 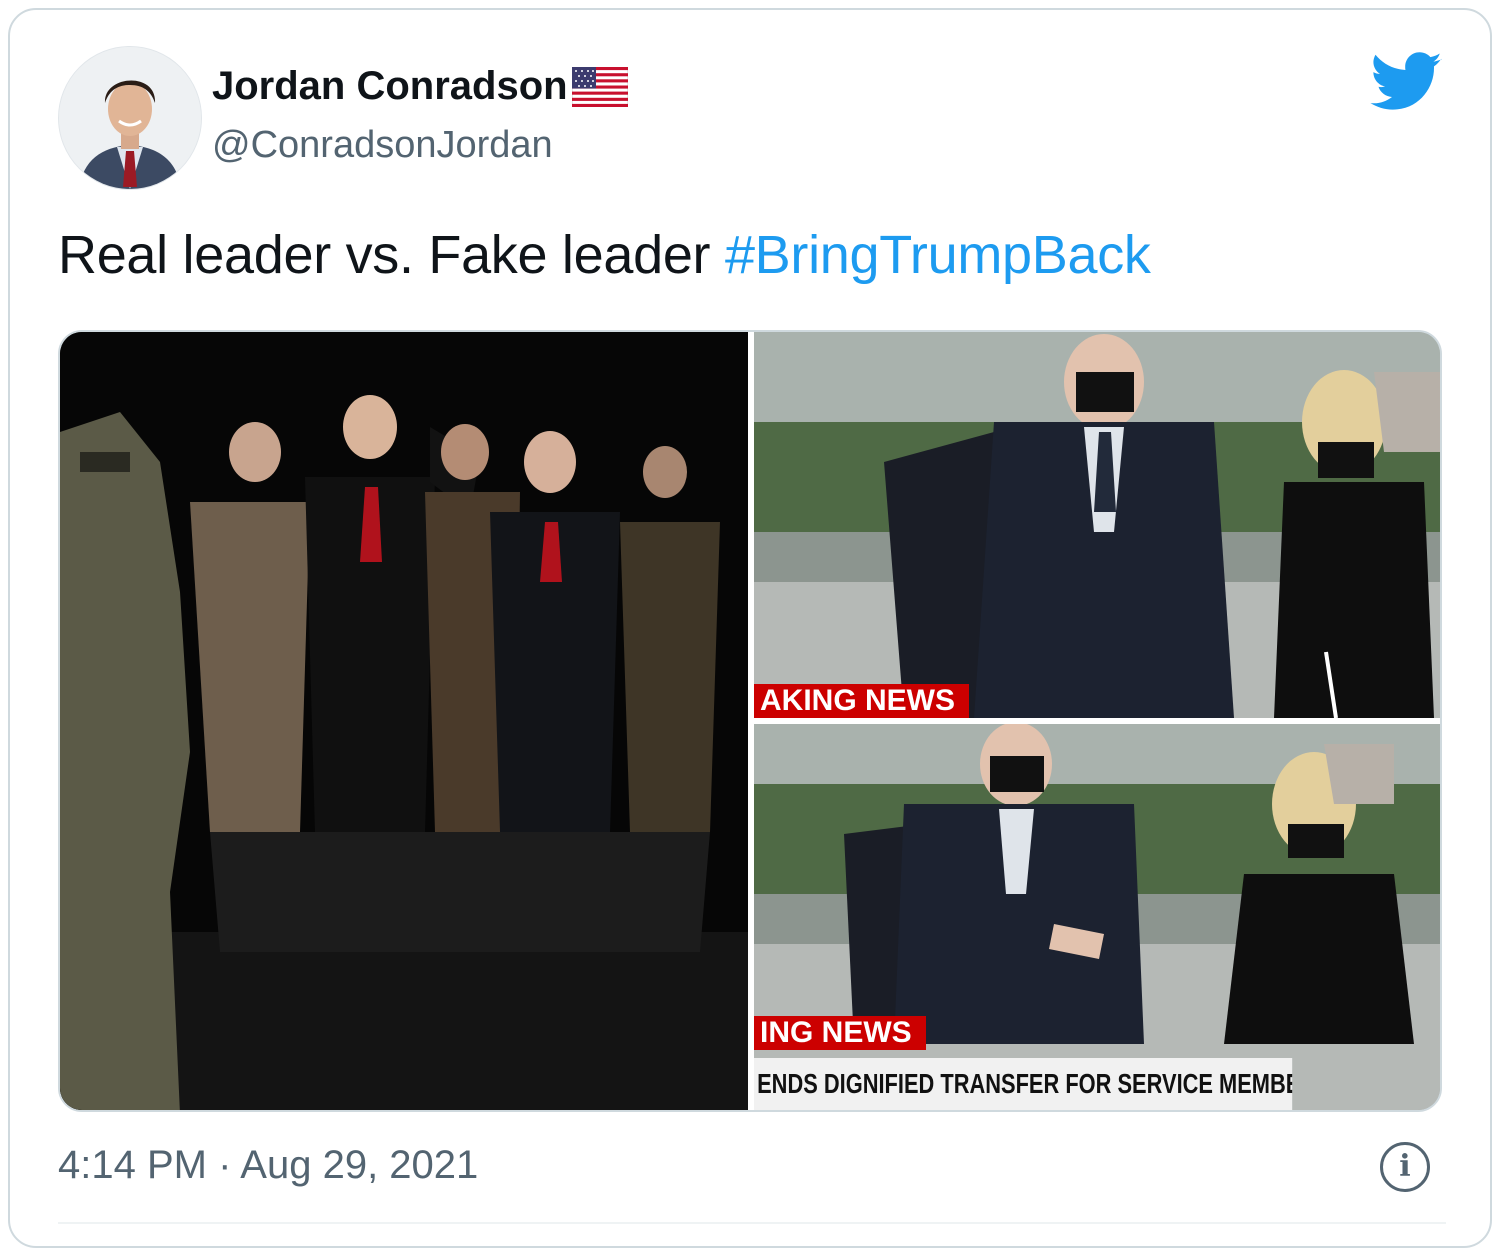 What do you see at coordinates (391, 255) in the screenshot?
I see `tweet-text: Real leader vs. Fake leader` at bounding box center [391, 255].